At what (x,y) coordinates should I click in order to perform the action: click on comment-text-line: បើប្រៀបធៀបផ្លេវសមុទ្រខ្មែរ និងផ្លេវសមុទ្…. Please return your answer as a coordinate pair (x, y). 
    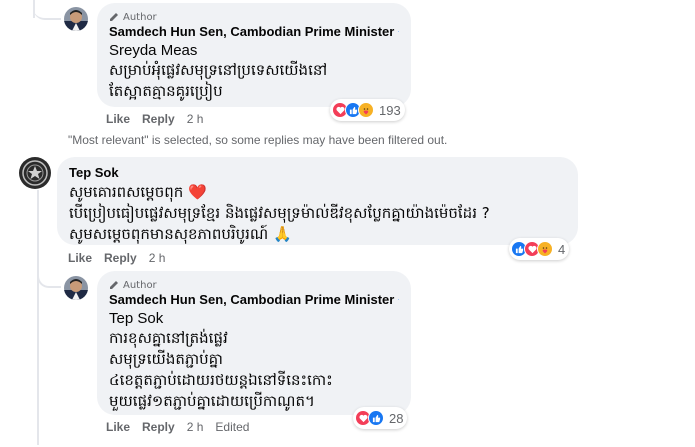
    Looking at the image, I should click on (279, 213).